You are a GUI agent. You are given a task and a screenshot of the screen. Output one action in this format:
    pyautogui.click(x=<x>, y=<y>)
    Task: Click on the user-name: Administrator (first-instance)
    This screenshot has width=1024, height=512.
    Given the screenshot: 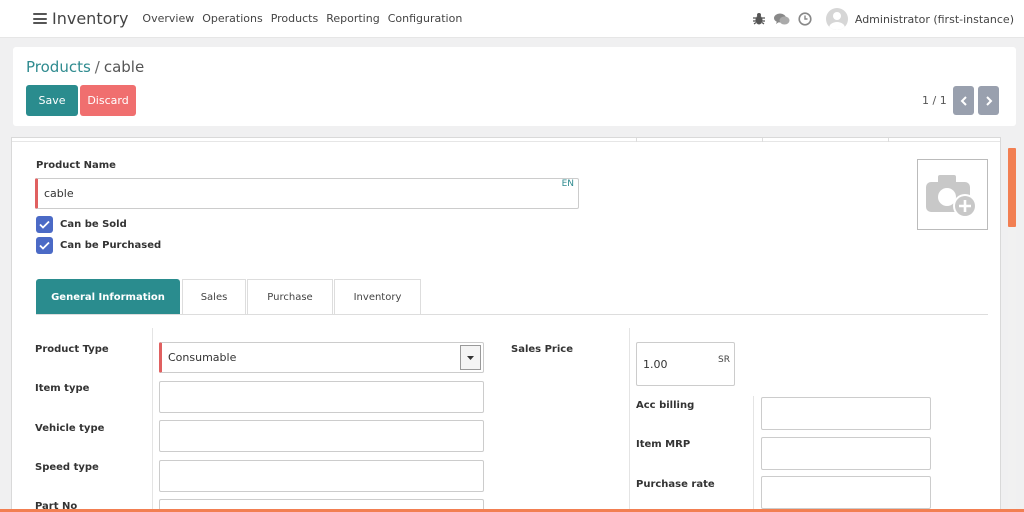 What is the action you would take?
    pyautogui.click(x=934, y=19)
    